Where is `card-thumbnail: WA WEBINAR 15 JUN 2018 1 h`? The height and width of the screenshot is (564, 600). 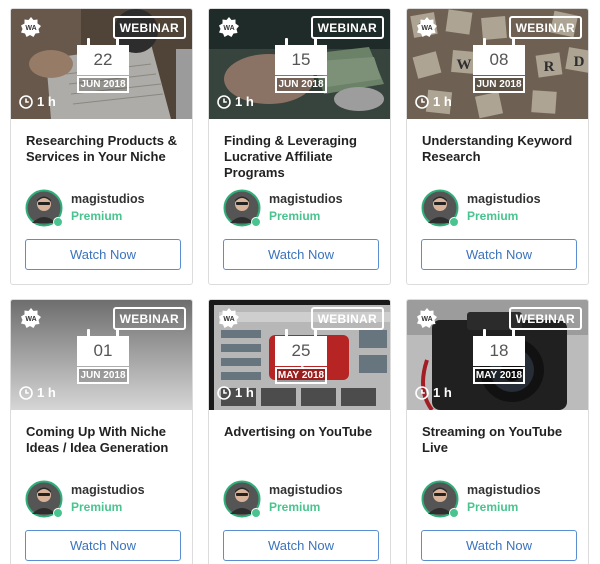 card-thumbnail: WA WEBINAR 15 JUN 2018 1 h is located at coordinates (299, 64).